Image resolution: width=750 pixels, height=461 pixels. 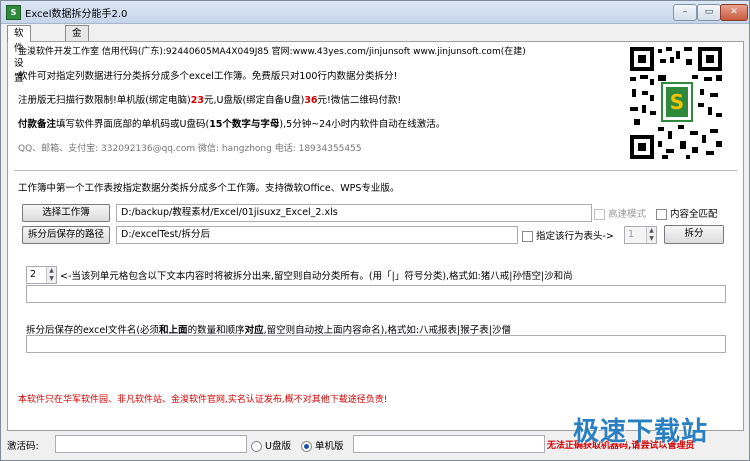 I want to click on pricing-text-c: 元,U盘版(绑定自备U盘), so click(x=254, y=100).